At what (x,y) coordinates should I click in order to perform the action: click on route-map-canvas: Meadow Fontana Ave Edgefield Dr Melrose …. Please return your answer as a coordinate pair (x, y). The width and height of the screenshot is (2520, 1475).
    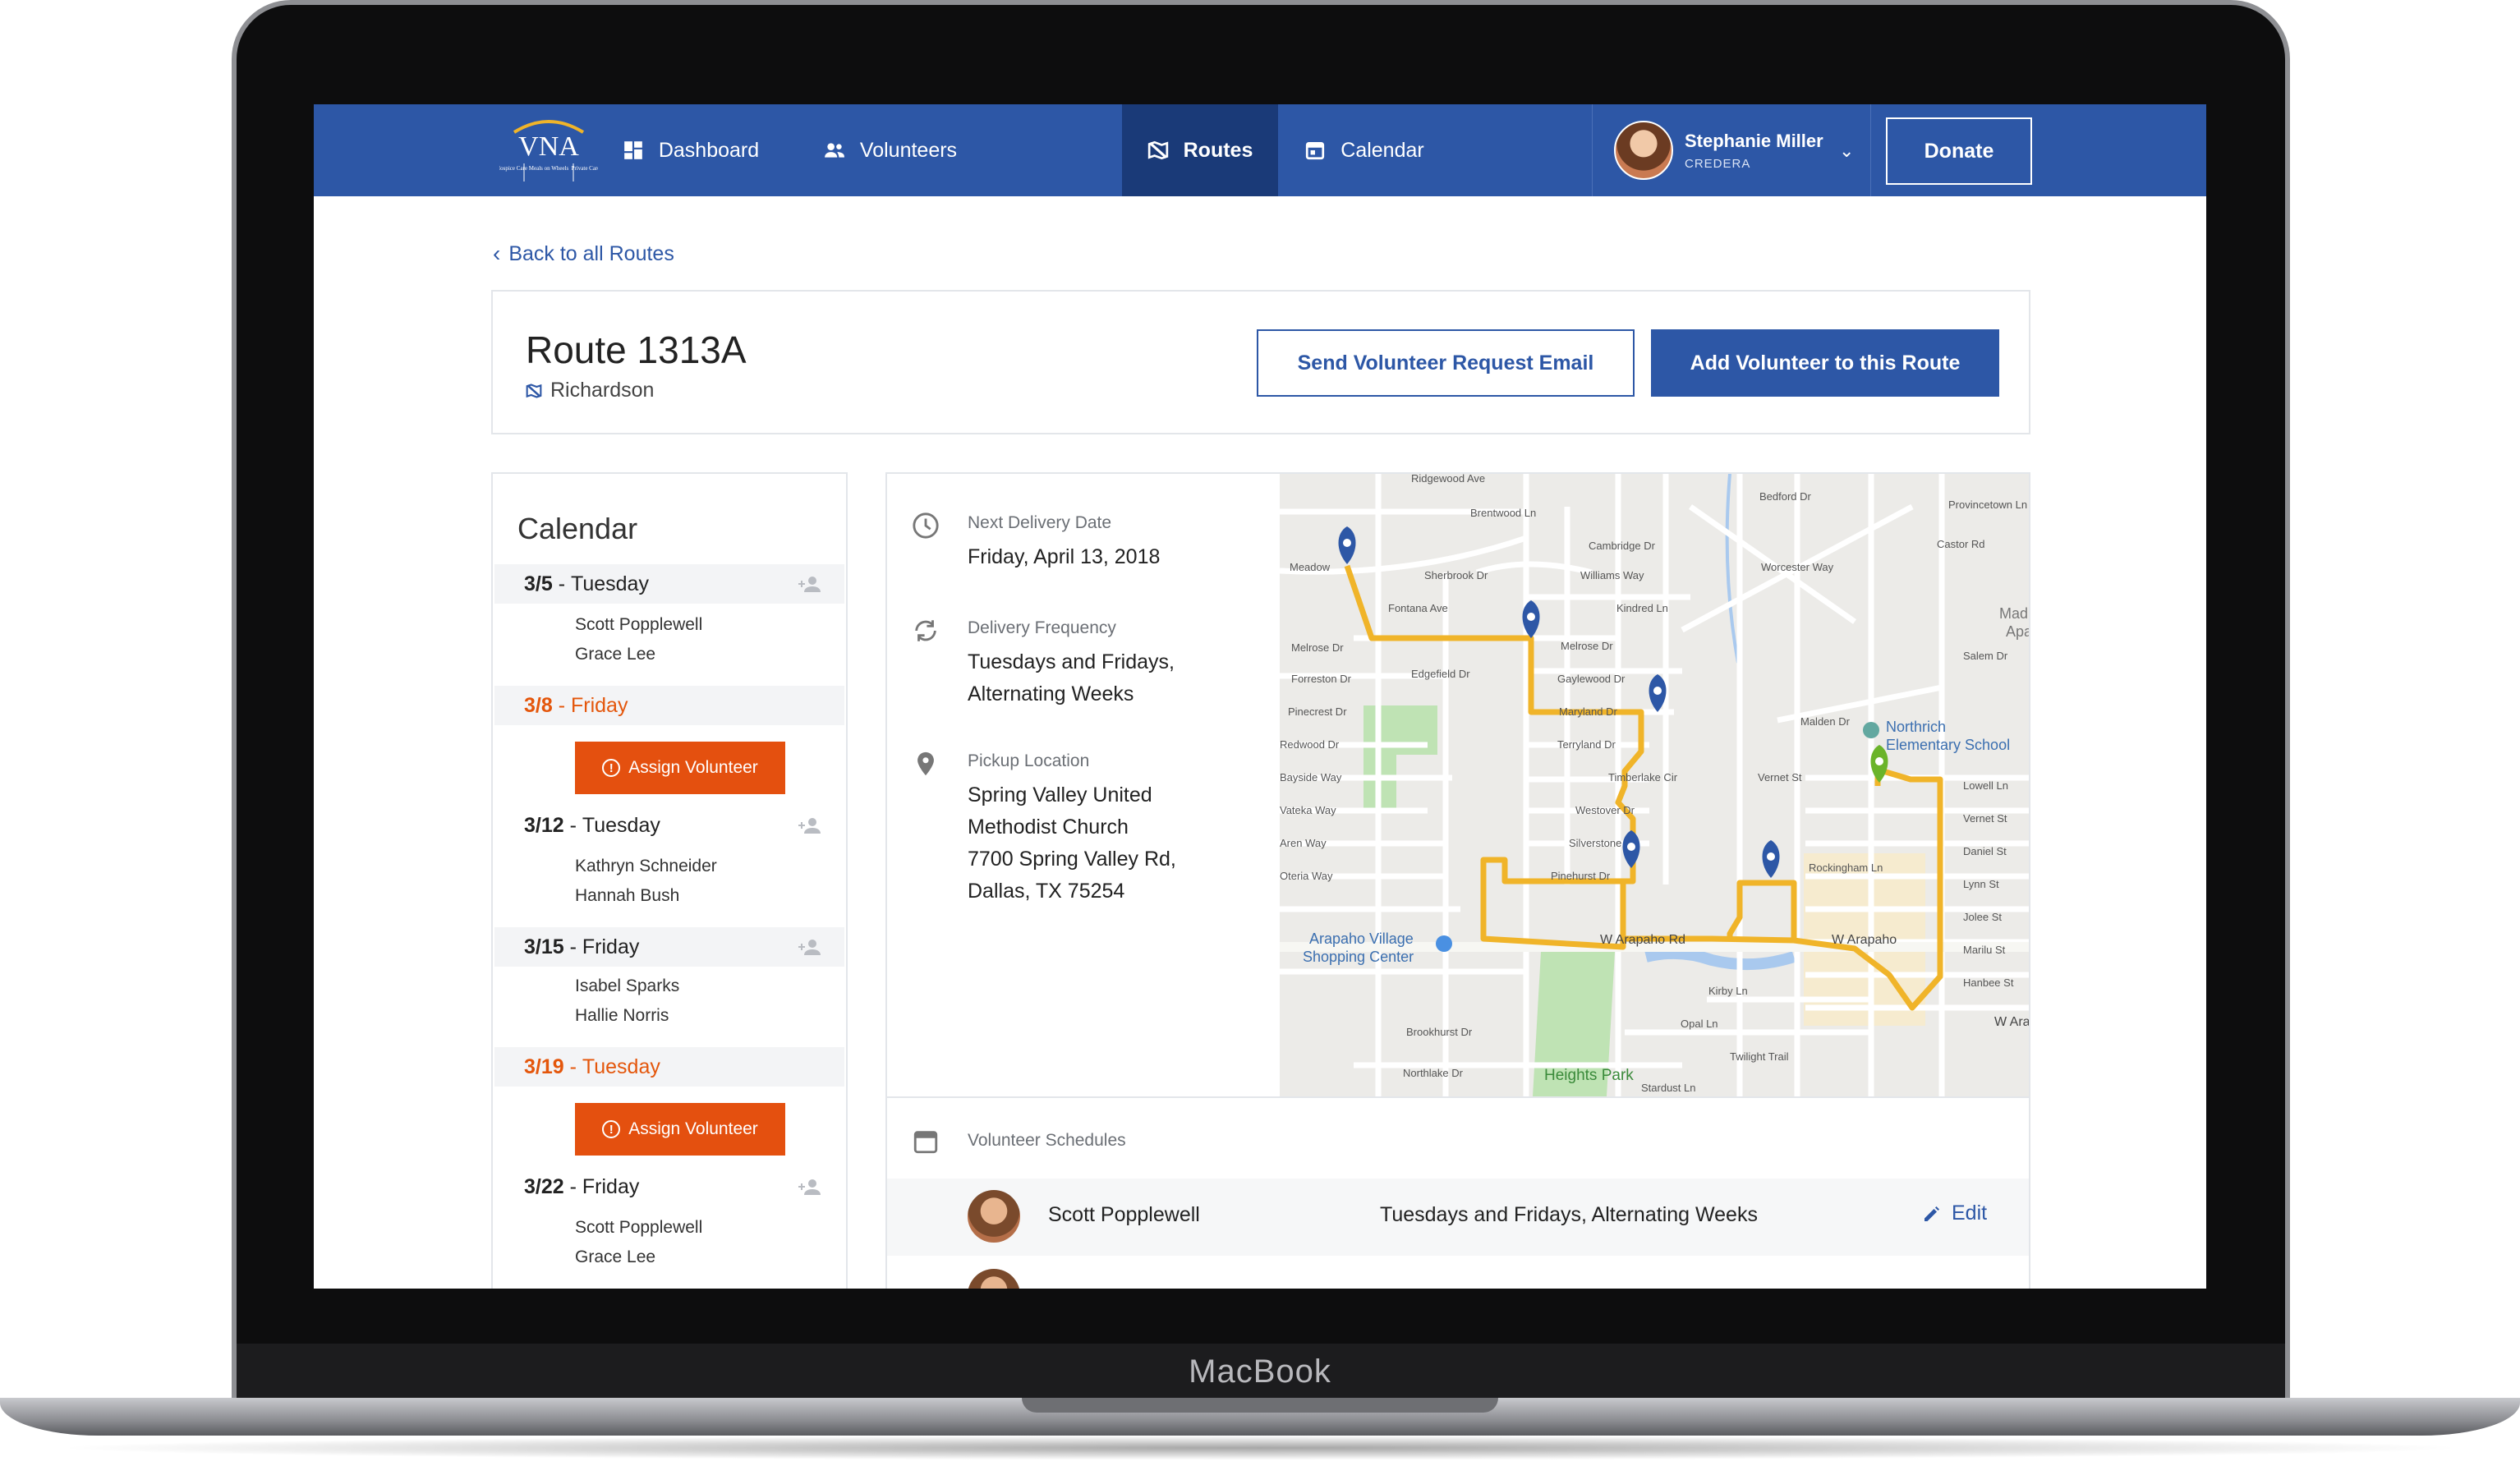
    Looking at the image, I should click on (1655, 785).